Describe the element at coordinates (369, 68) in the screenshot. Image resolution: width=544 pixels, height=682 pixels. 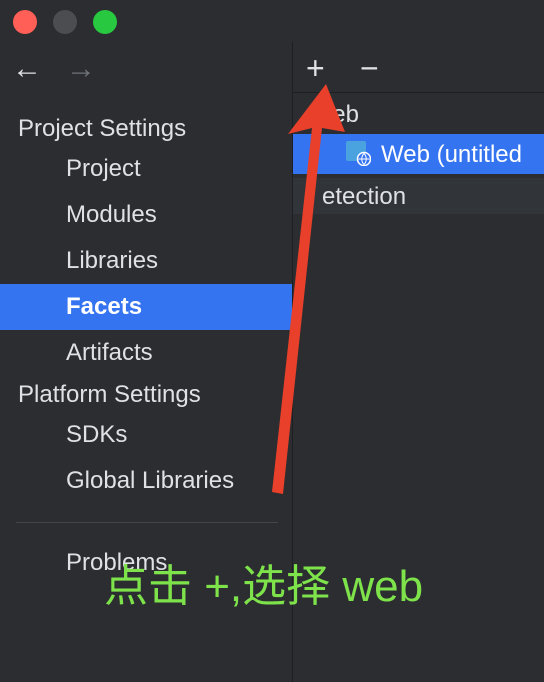
I see `remove-facet-button: −` at that location.